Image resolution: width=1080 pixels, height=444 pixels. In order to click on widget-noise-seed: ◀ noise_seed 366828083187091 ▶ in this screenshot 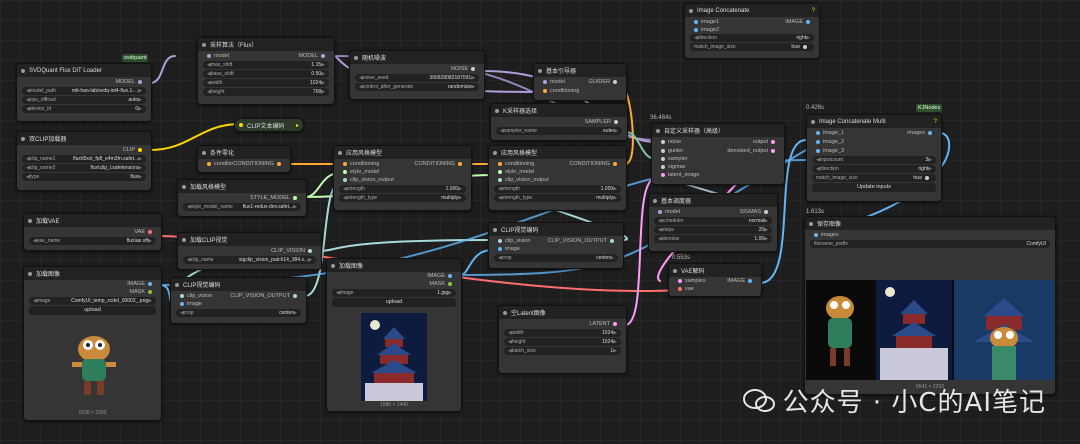, I will do `click(417, 78)`.